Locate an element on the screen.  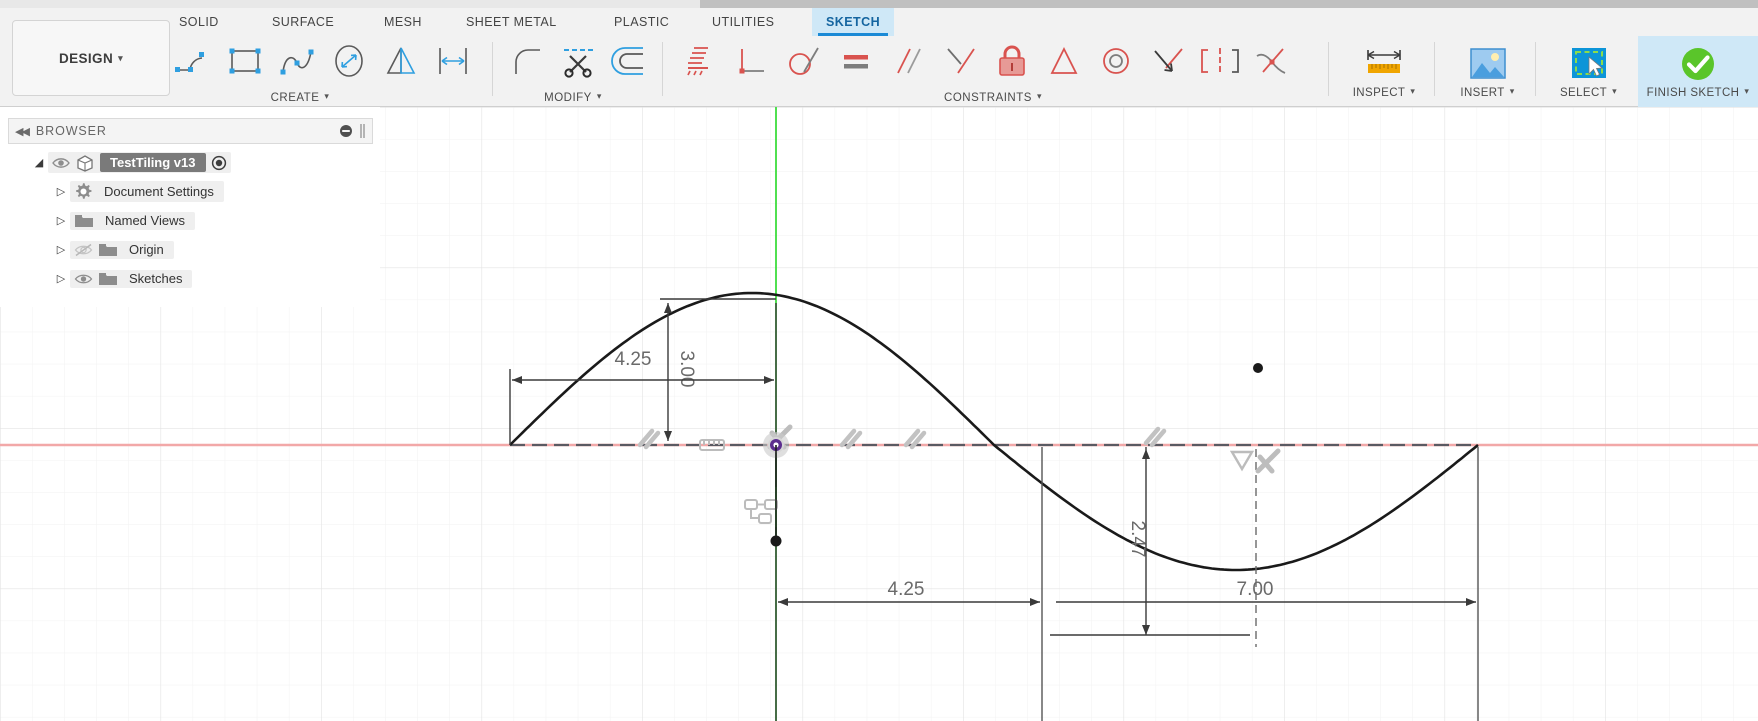
panel-insert-title: INSERT is located at coordinates (1482, 93).